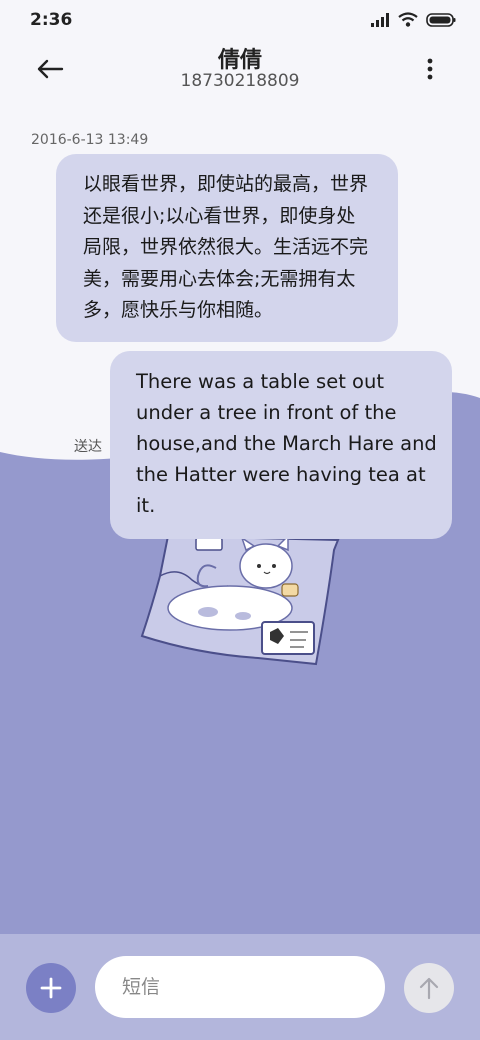  I want to click on arrow-up-icon, so click(429, 988).